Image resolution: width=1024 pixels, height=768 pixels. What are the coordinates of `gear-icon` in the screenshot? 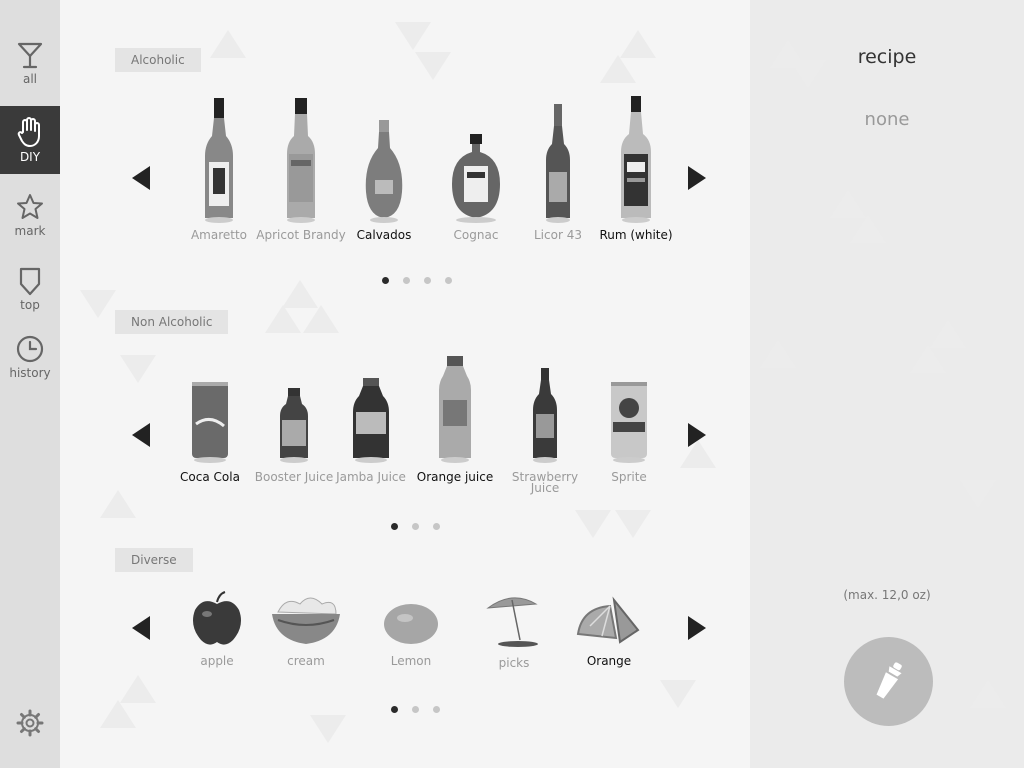 It's located at (30, 723).